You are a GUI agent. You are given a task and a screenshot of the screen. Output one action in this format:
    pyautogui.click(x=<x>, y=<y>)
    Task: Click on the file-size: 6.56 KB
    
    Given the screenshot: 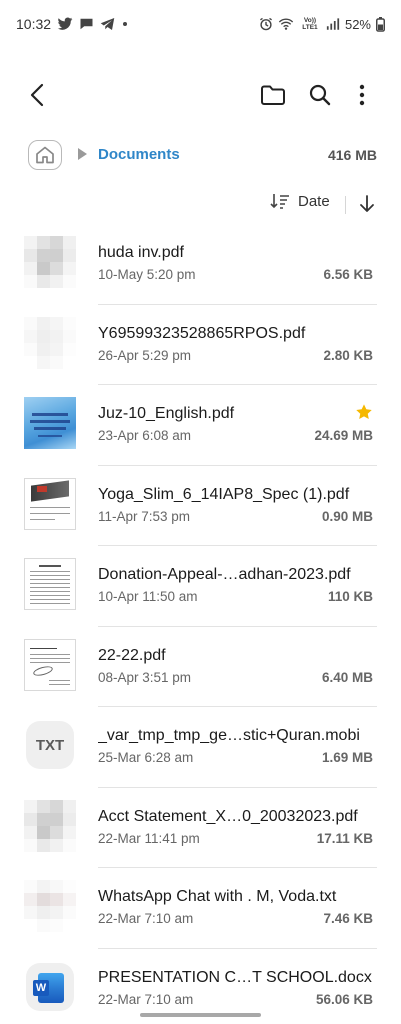 What is the action you would take?
    pyautogui.click(x=348, y=274)
    